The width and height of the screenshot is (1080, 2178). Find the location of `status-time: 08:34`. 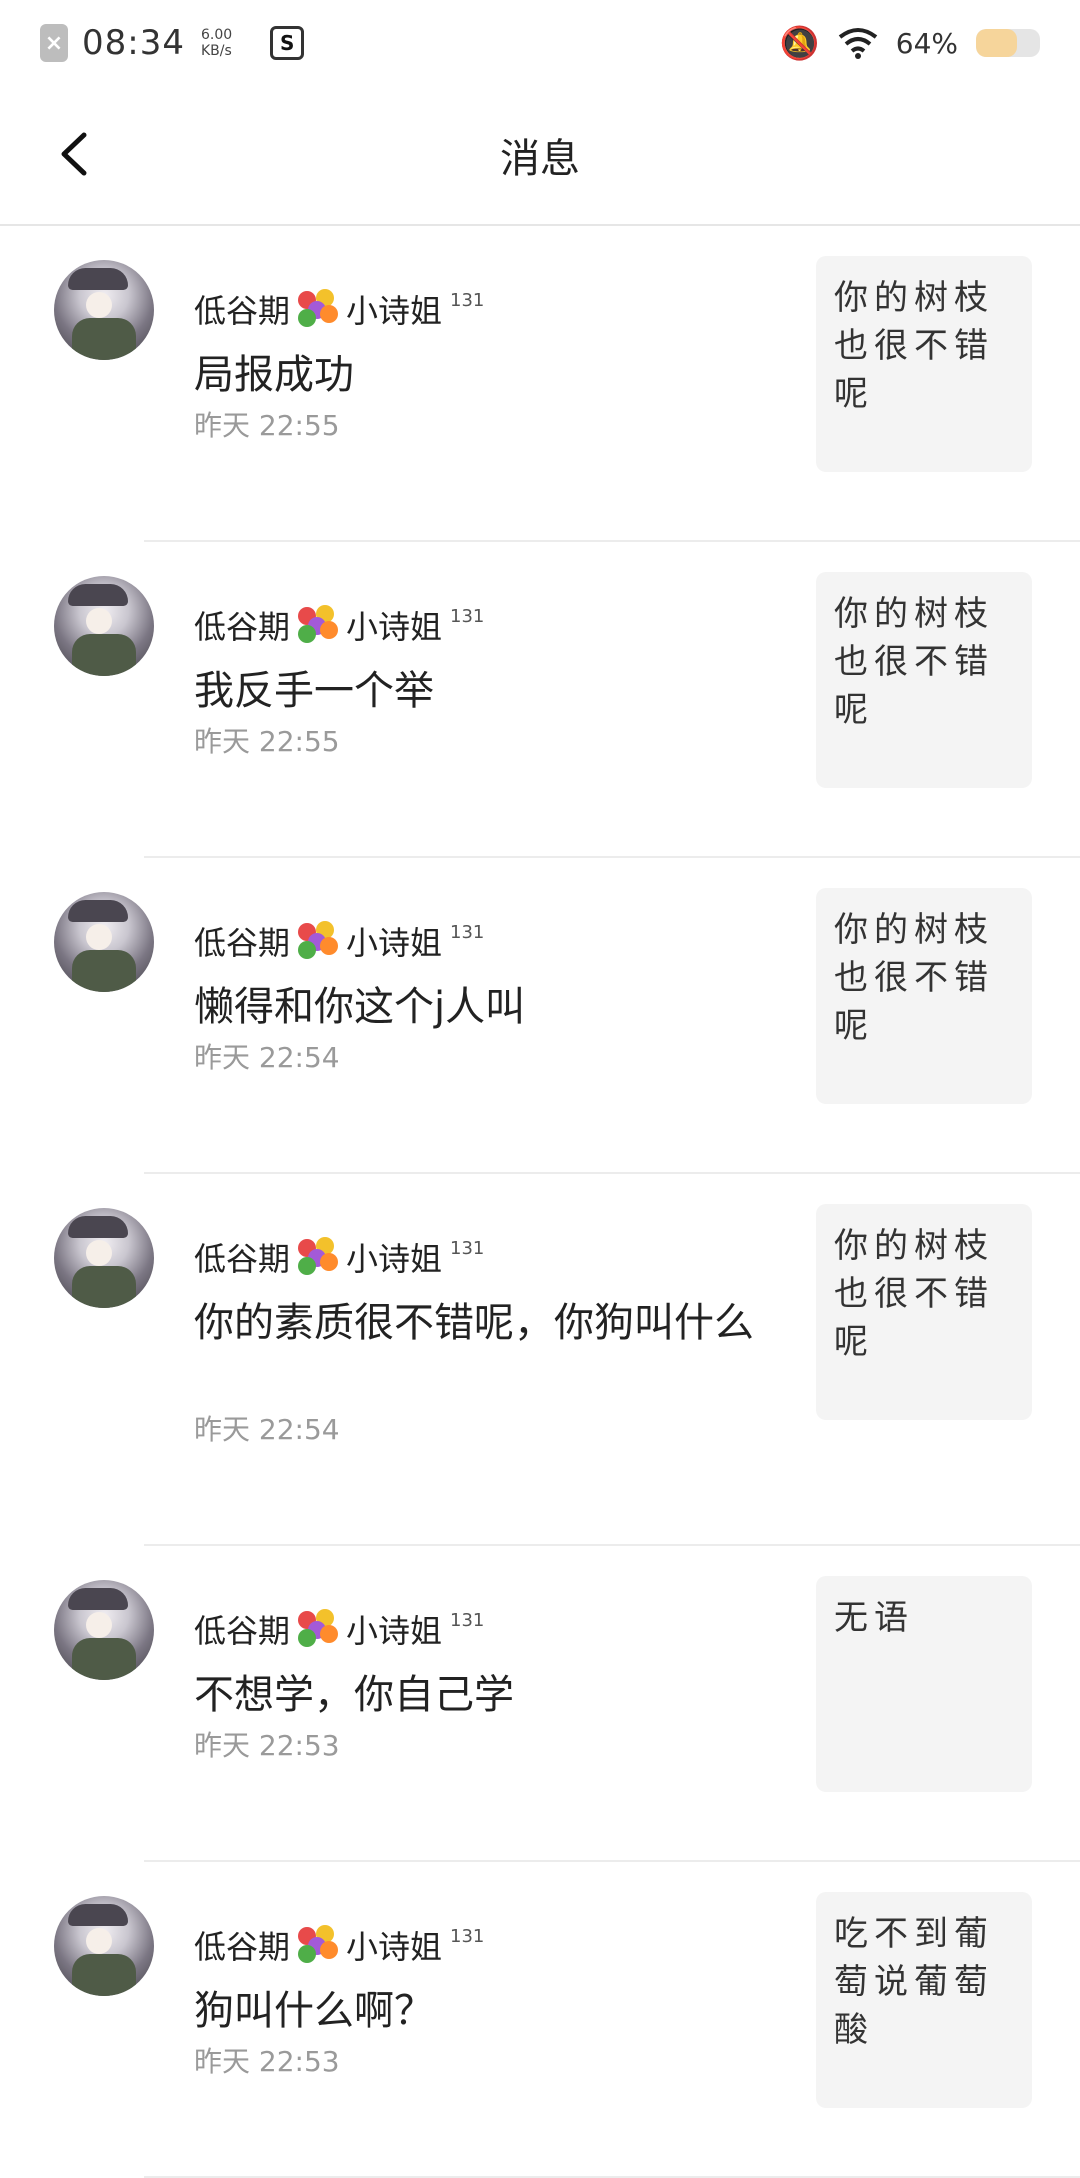

status-time: 08:34 is located at coordinates (133, 43).